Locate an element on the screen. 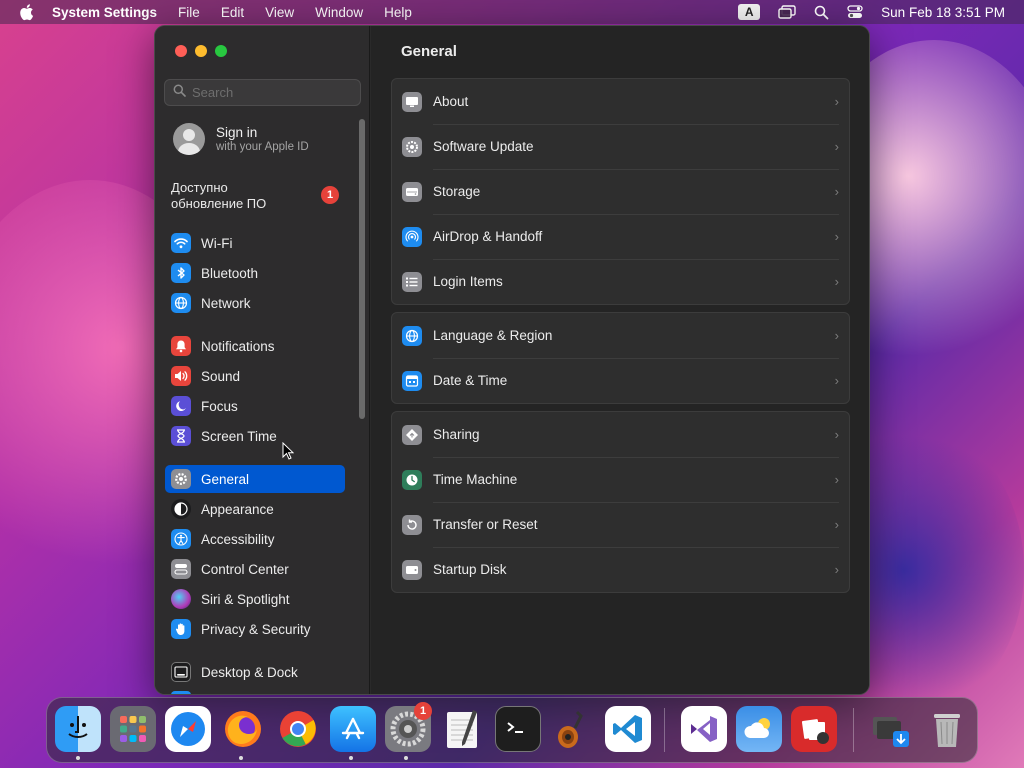 This screenshot has height=768, width=1024. sidebar-item-label: Privacy & Security is located at coordinates (256, 629).